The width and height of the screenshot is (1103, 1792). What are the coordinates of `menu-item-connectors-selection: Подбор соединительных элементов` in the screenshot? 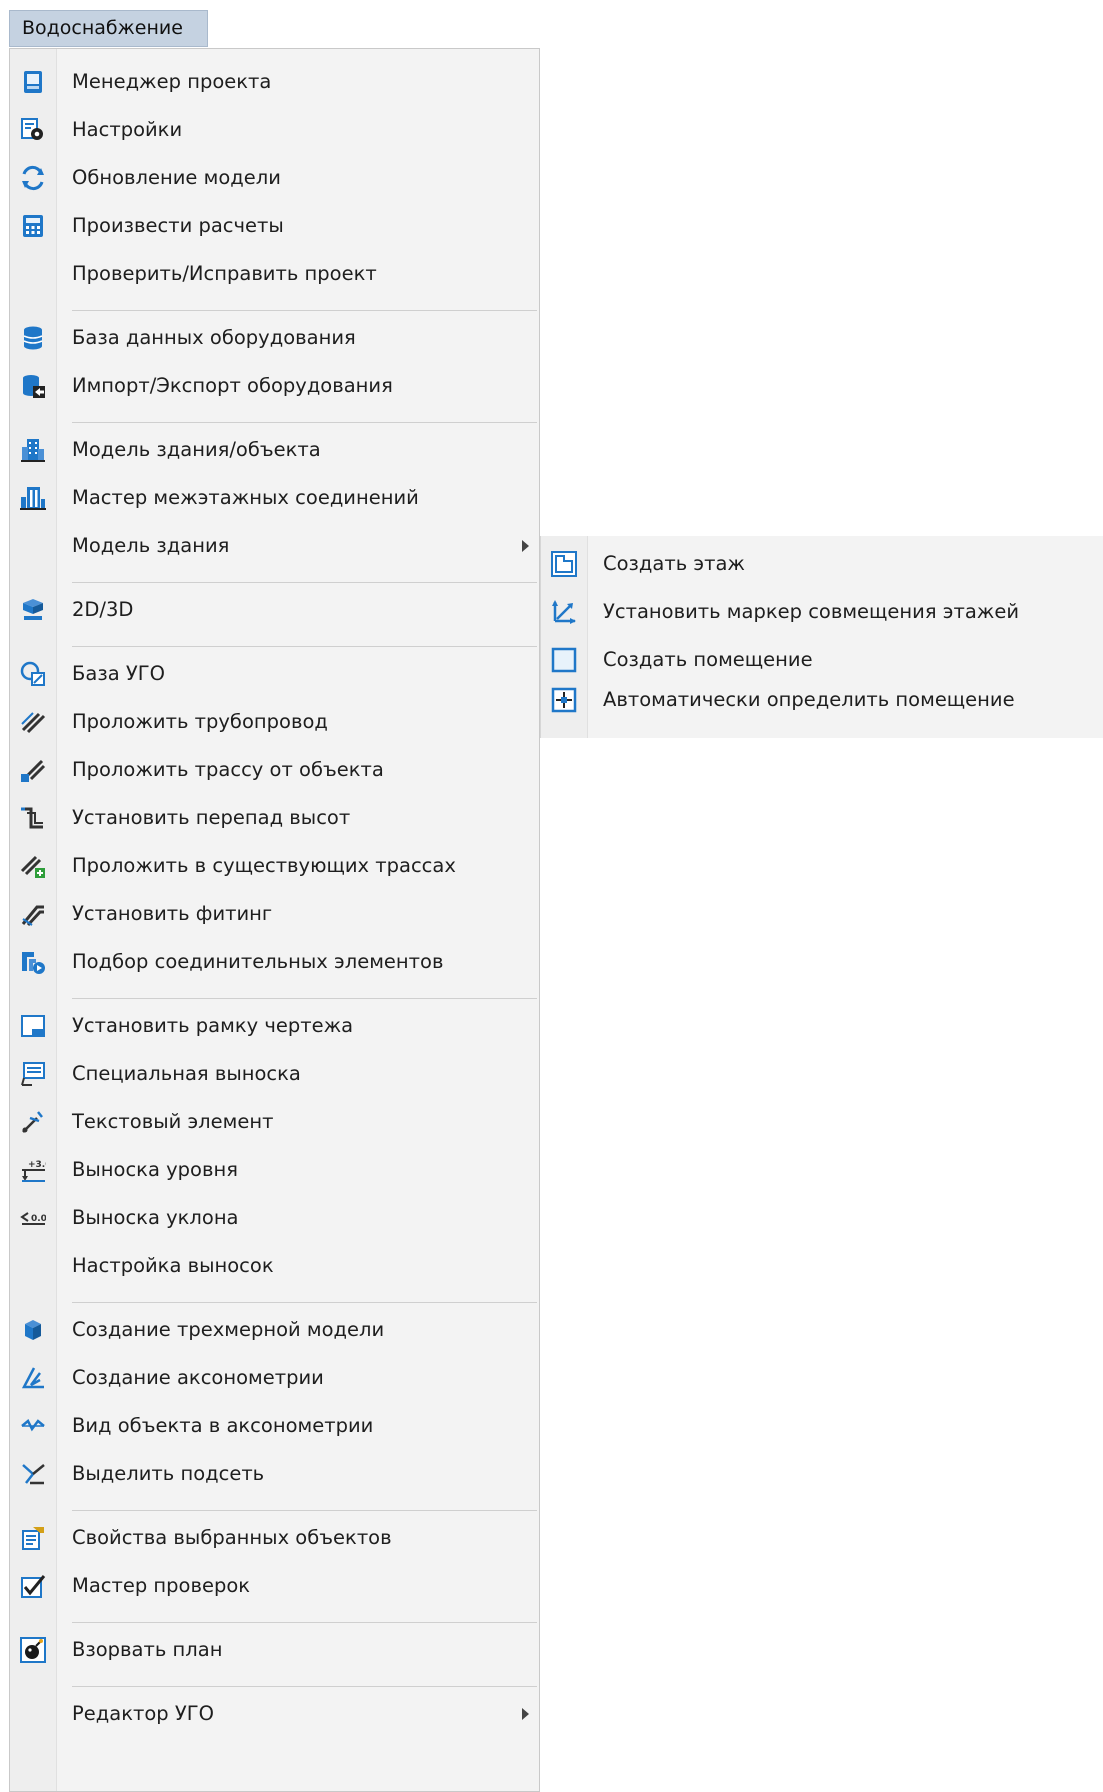 It's located at (274, 962).